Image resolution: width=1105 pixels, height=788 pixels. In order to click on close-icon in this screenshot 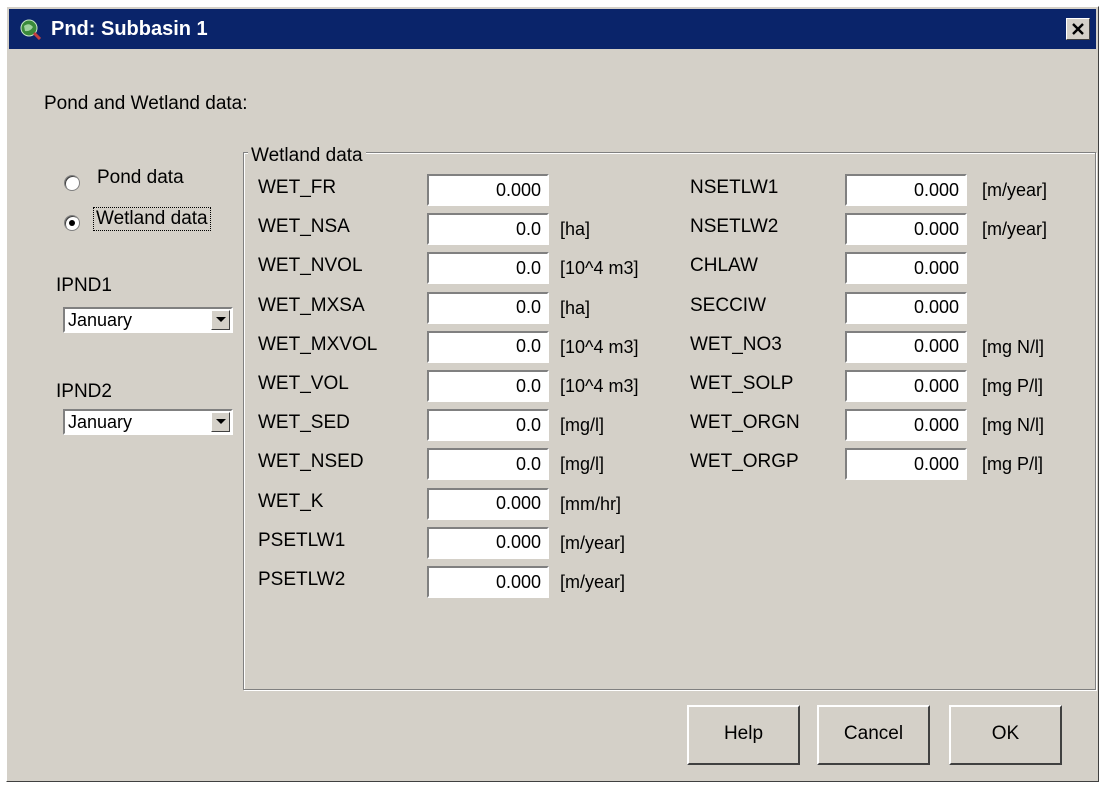, I will do `click(1078, 29)`.